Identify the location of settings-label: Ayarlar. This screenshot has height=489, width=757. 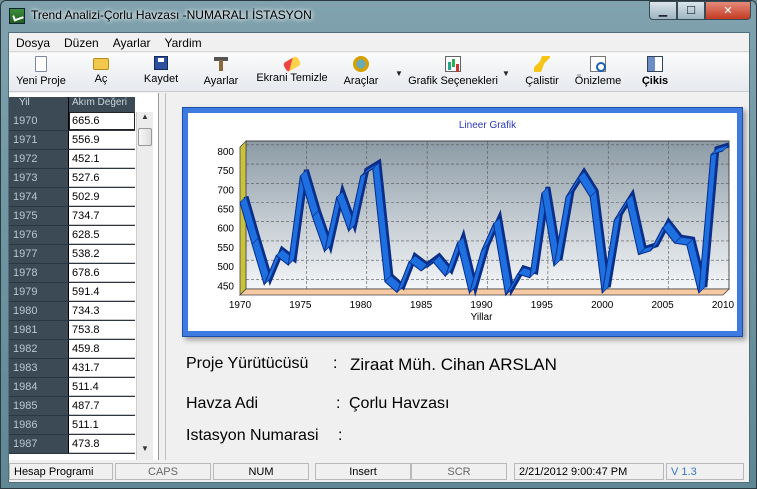
(221, 81).